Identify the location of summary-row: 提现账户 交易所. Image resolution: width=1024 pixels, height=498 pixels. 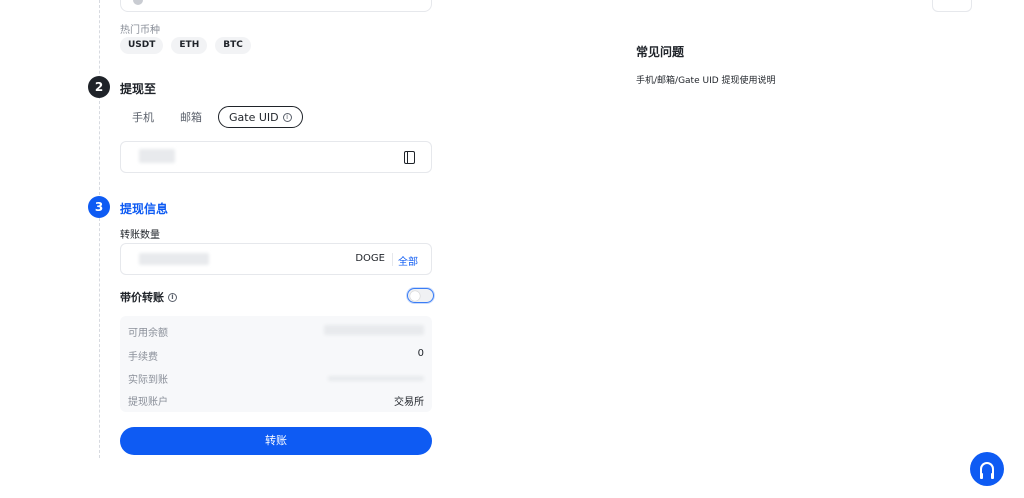
(276, 401).